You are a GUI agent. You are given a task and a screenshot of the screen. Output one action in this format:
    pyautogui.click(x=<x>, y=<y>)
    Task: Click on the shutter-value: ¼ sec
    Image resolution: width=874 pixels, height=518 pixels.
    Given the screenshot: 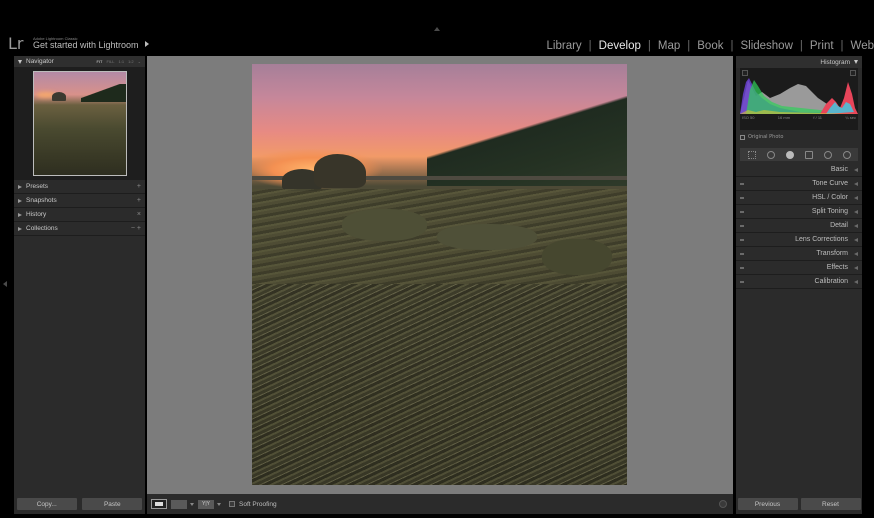 What is the action you would take?
    pyautogui.click(x=850, y=117)
    